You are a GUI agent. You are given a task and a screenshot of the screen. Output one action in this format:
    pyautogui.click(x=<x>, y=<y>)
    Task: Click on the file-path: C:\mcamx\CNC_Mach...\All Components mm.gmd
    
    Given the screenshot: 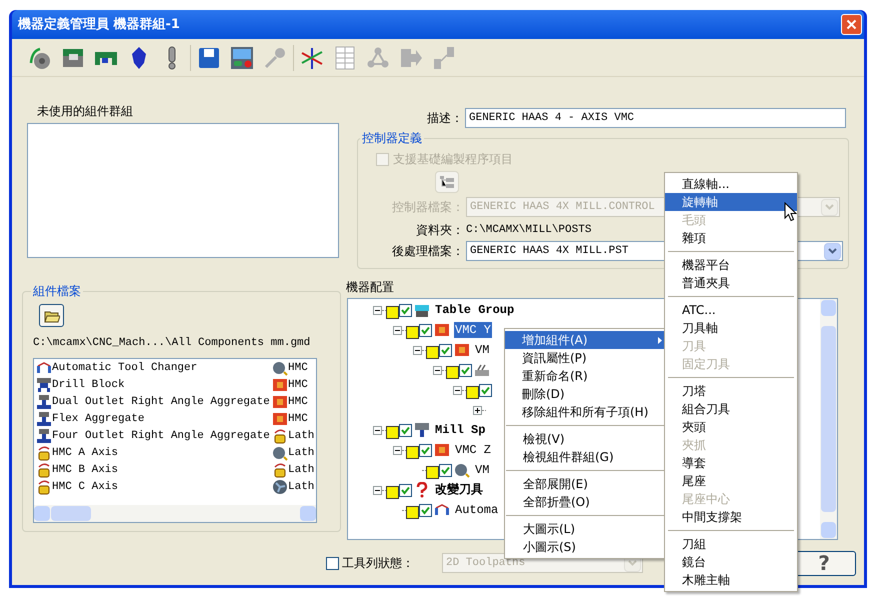 What is the action you would take?
    pyautogui.click(x=172, y=343)
    